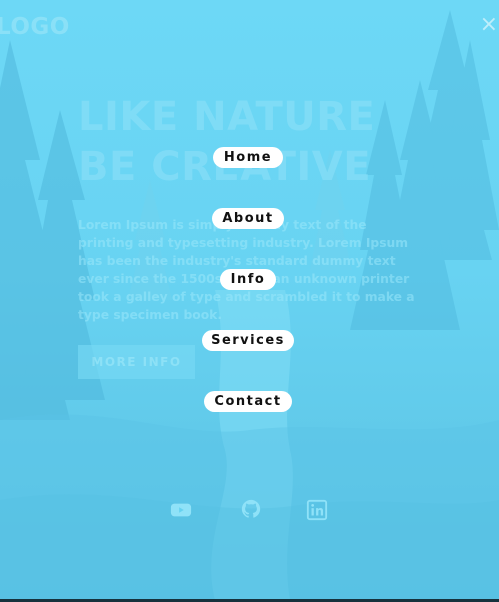 The height and width of the screenshot is (602, 499). Describe the element at coordinates (248, 340) in the screenshot. I see `nav-item-services: Services` at that location.